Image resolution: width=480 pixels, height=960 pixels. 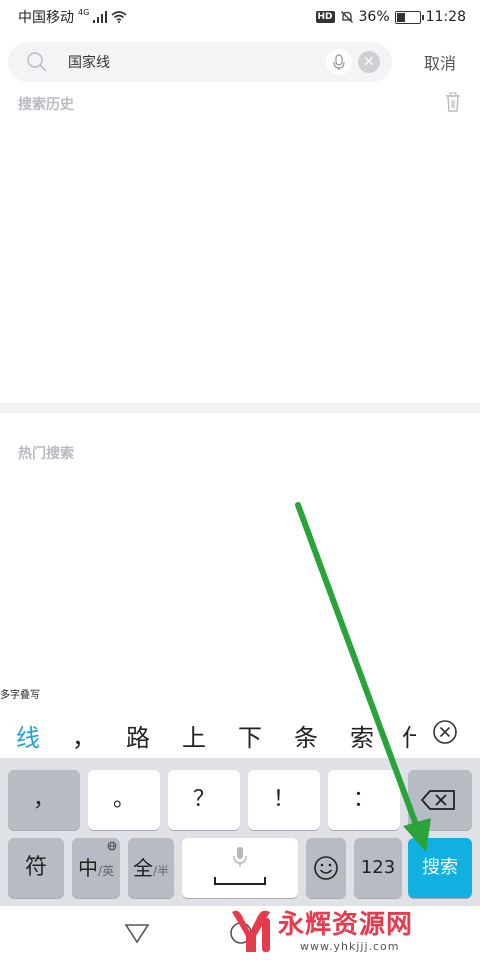 What do you see at coordinates (161, 871) in the screenshot?
I see `key-sublabel: /半` at bounding box center [161, 871].